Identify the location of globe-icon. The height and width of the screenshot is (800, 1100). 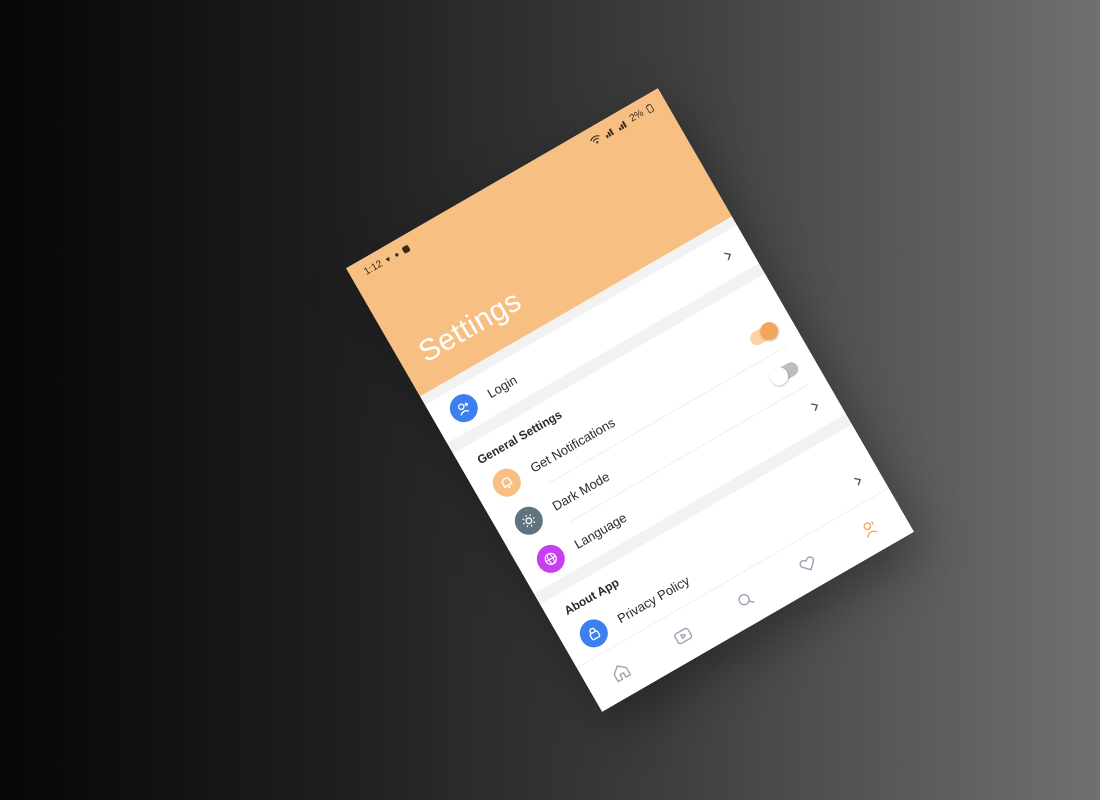
(550, 558).